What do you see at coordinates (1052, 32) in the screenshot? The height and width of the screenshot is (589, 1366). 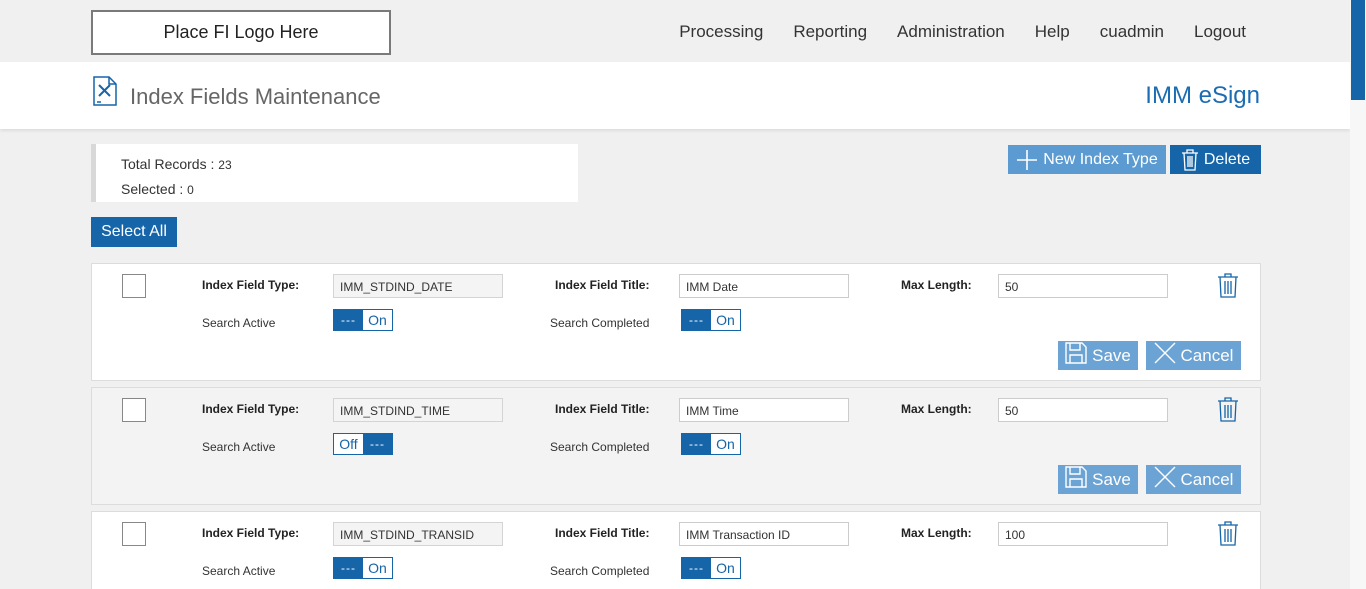 I see `nav-help: Help` at bounding box center [1052, 32].